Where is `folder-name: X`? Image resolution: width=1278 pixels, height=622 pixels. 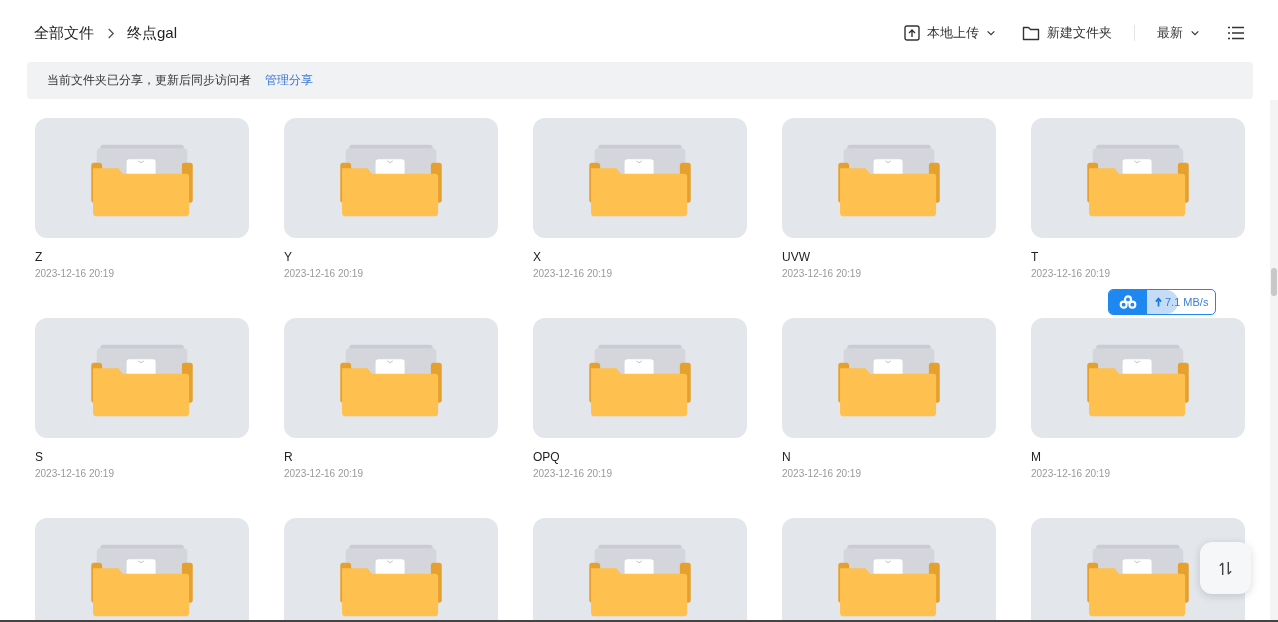 folder-name: X is located at coordinates (537, 257).